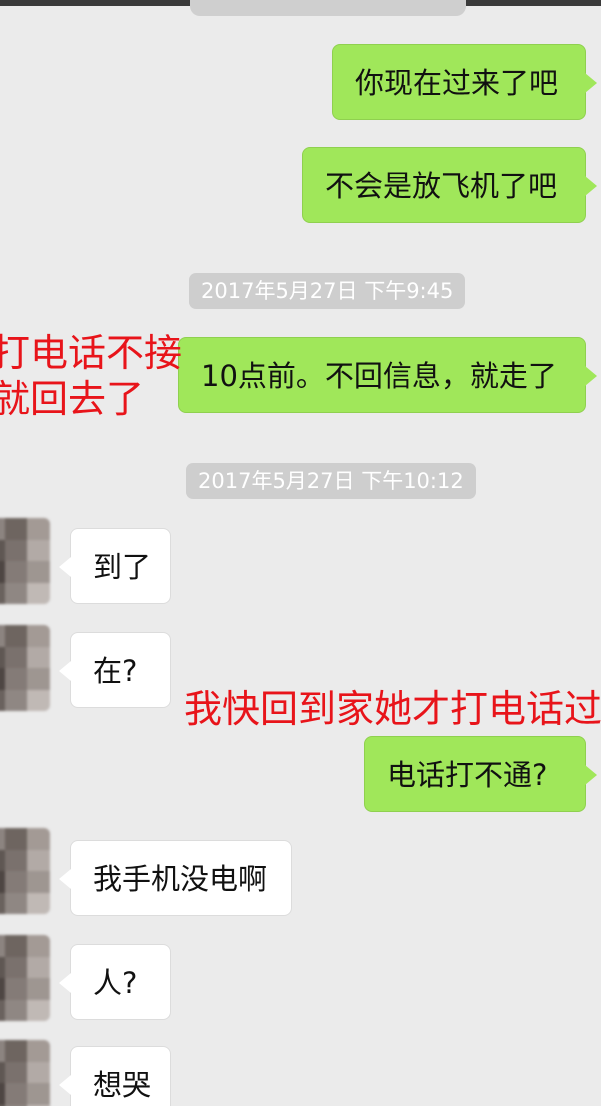  Describe the element at coordinates (91, 353) in the screenshot. I see `annotation-line: 打电话不接` at that location.